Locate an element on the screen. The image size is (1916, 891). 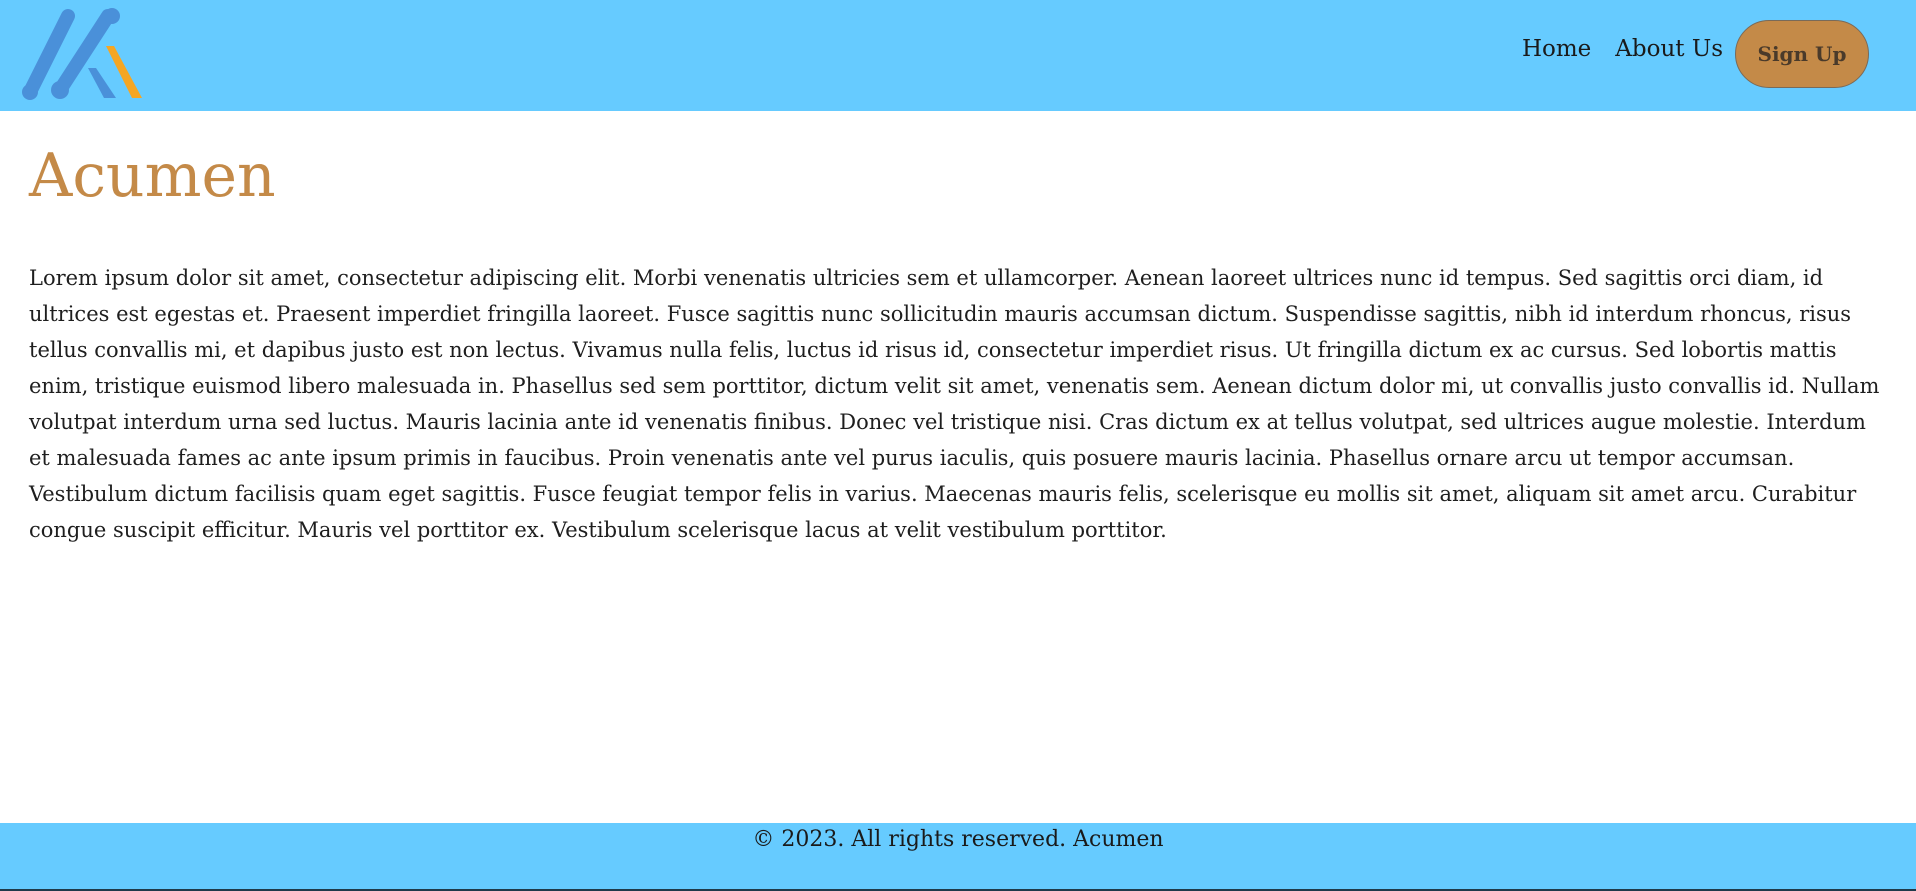
acumen-logo-icon is located at coordinates (82, 55).